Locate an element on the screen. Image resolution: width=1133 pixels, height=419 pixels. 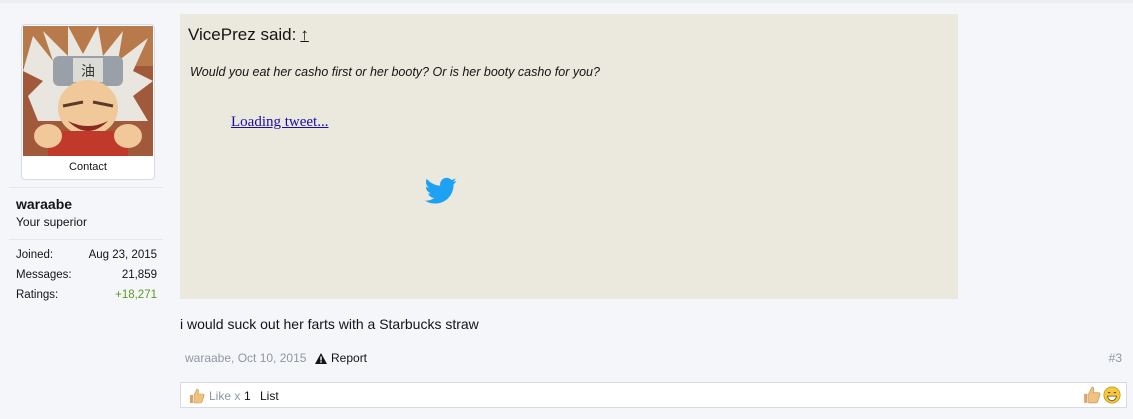
contact-button: Contact is located at coordinates (88, 167).